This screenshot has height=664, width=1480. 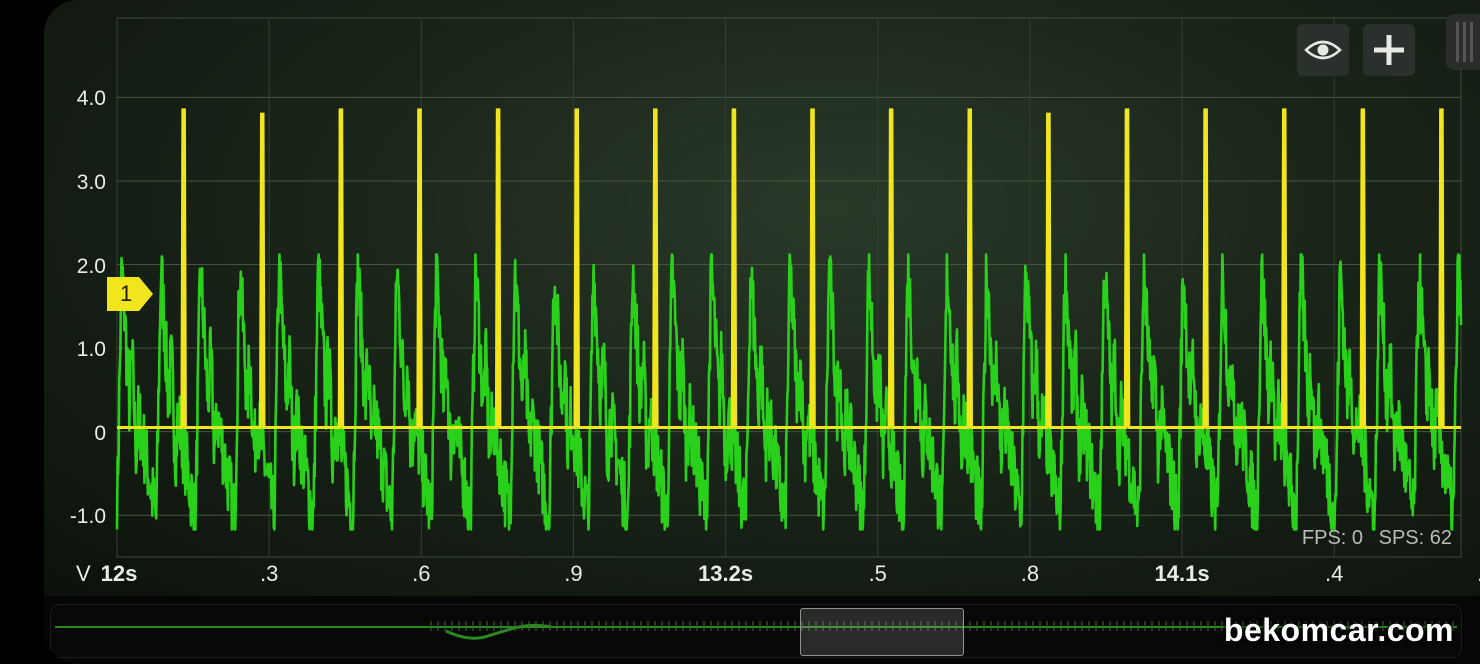 I want to click on eye-icon, so click(x=1323, y=50).